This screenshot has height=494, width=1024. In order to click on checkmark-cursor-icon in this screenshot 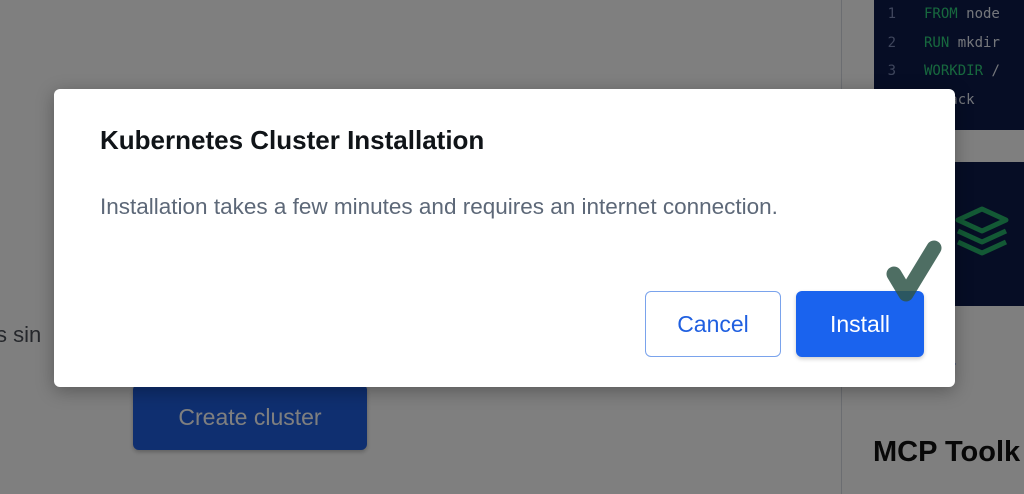, I will do `click(915, 277)`.